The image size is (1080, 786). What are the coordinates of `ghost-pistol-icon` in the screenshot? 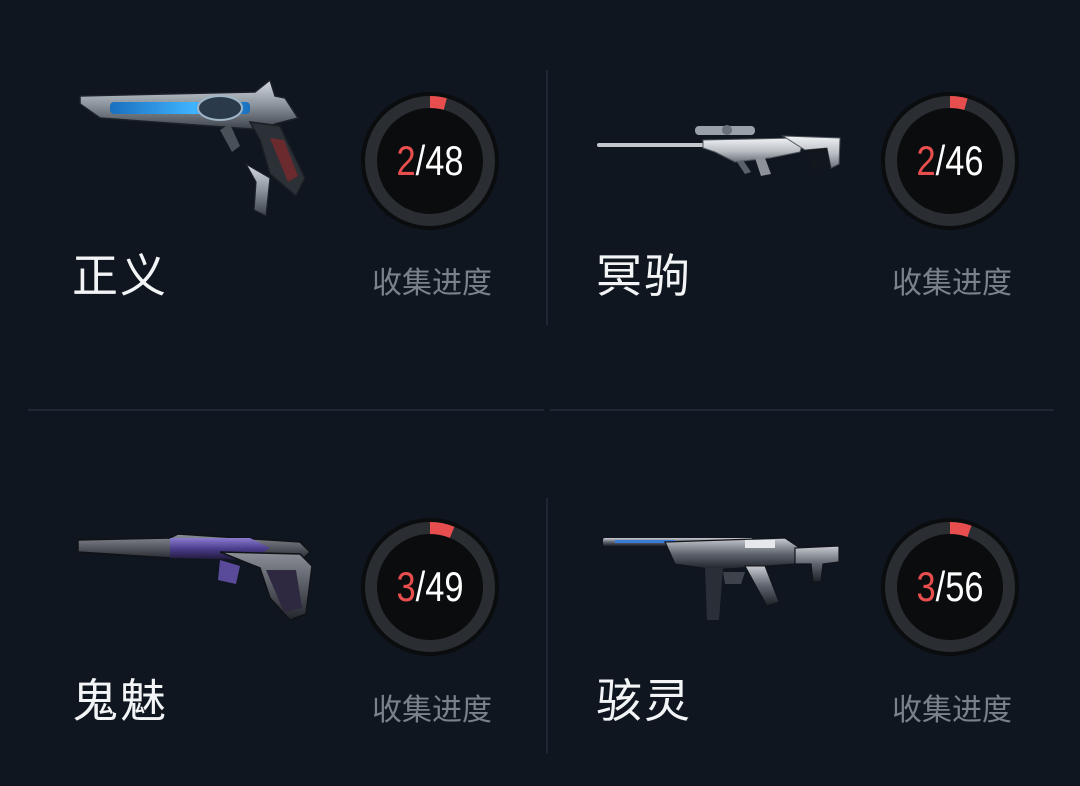 It's located at (195, 577).